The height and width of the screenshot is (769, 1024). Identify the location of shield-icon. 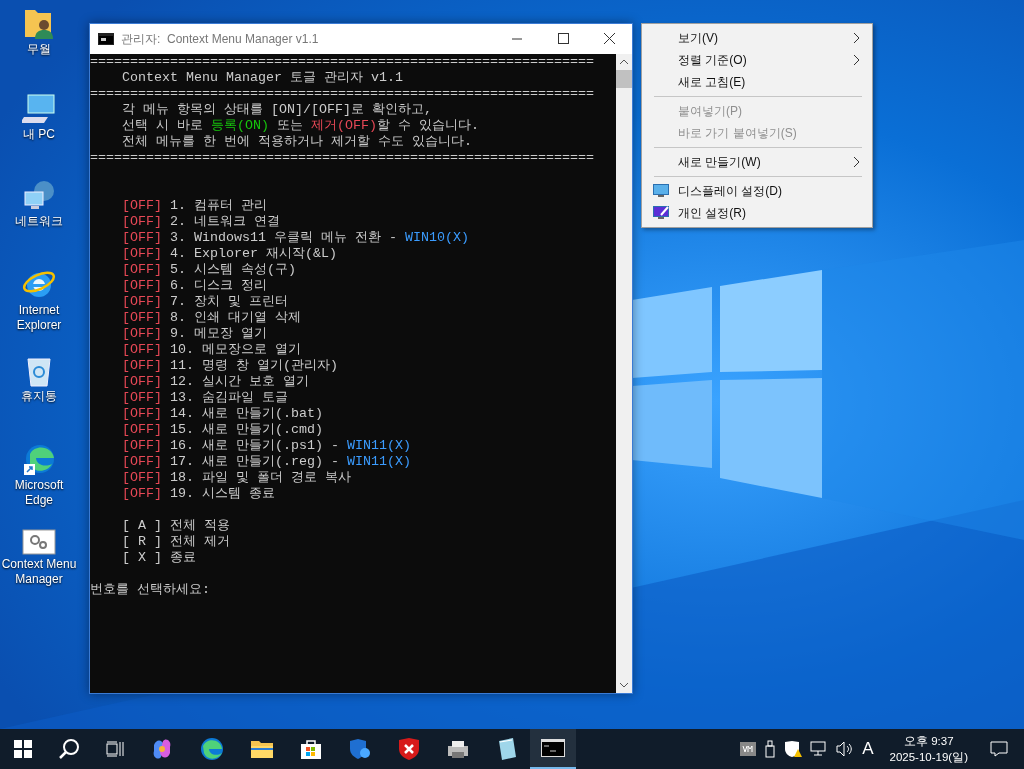
(360, 749).